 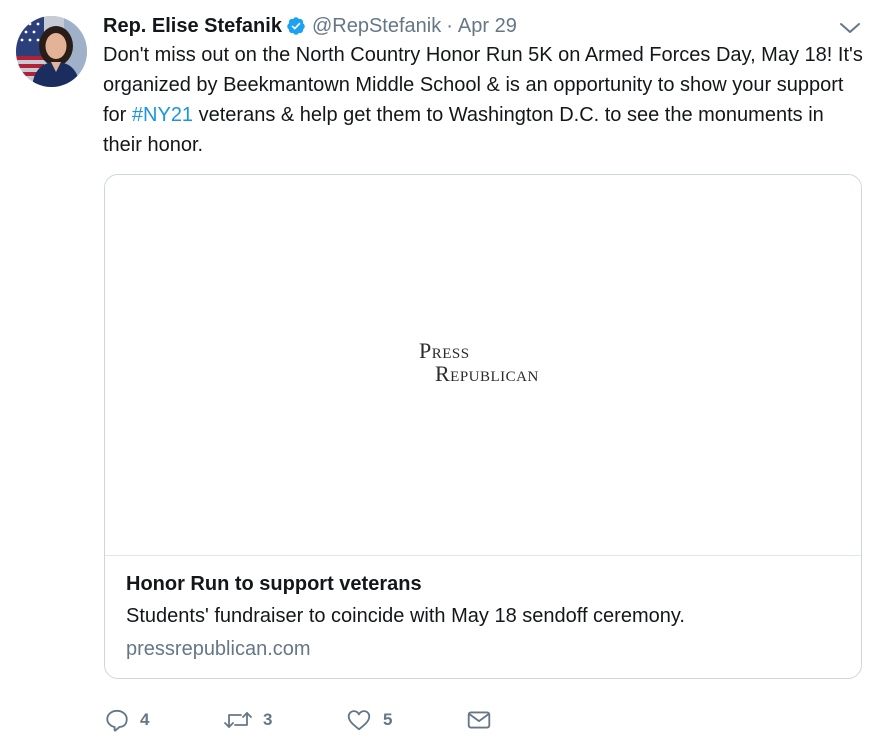 What do you see at coordinates (218, 649) in the screenshot?
I see `card-domain: pressrepublican.com` at bounding box center [218, 649].